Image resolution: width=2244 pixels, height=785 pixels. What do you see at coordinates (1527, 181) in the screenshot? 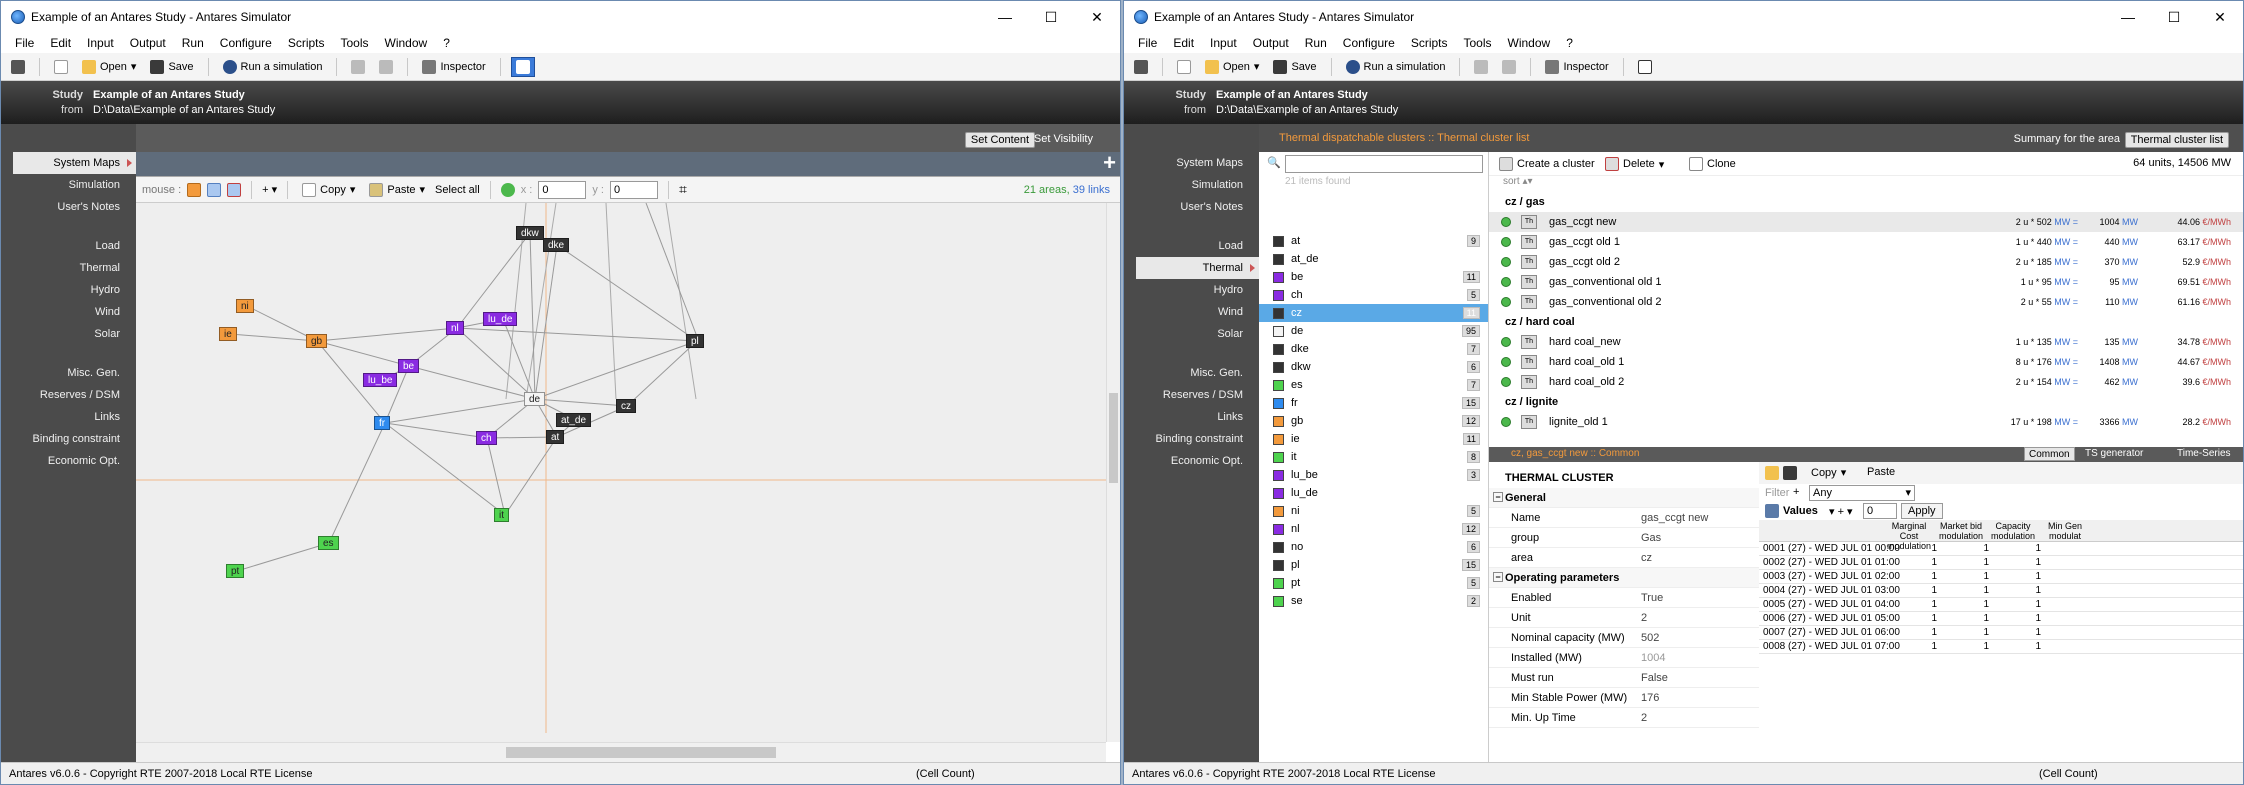
I see `sort-asc-icon: ▴▾` at bounding box center [1527, 181].